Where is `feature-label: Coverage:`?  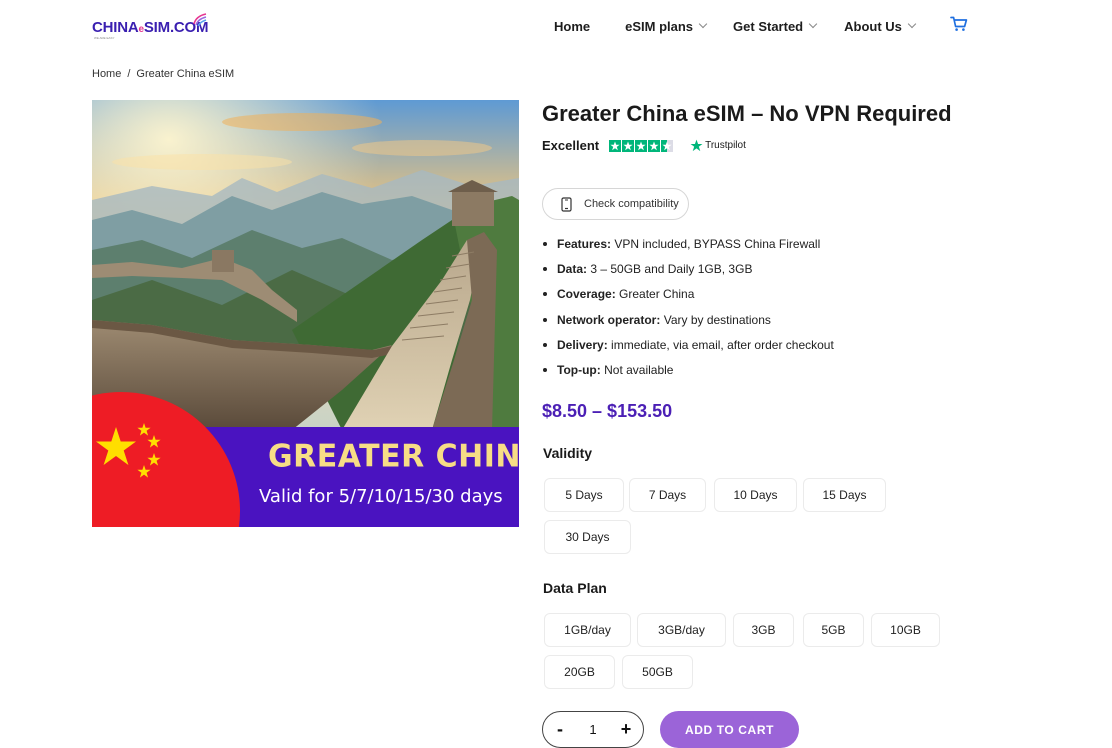 feature-label: Coverage: is located at coordinates (586, 294).